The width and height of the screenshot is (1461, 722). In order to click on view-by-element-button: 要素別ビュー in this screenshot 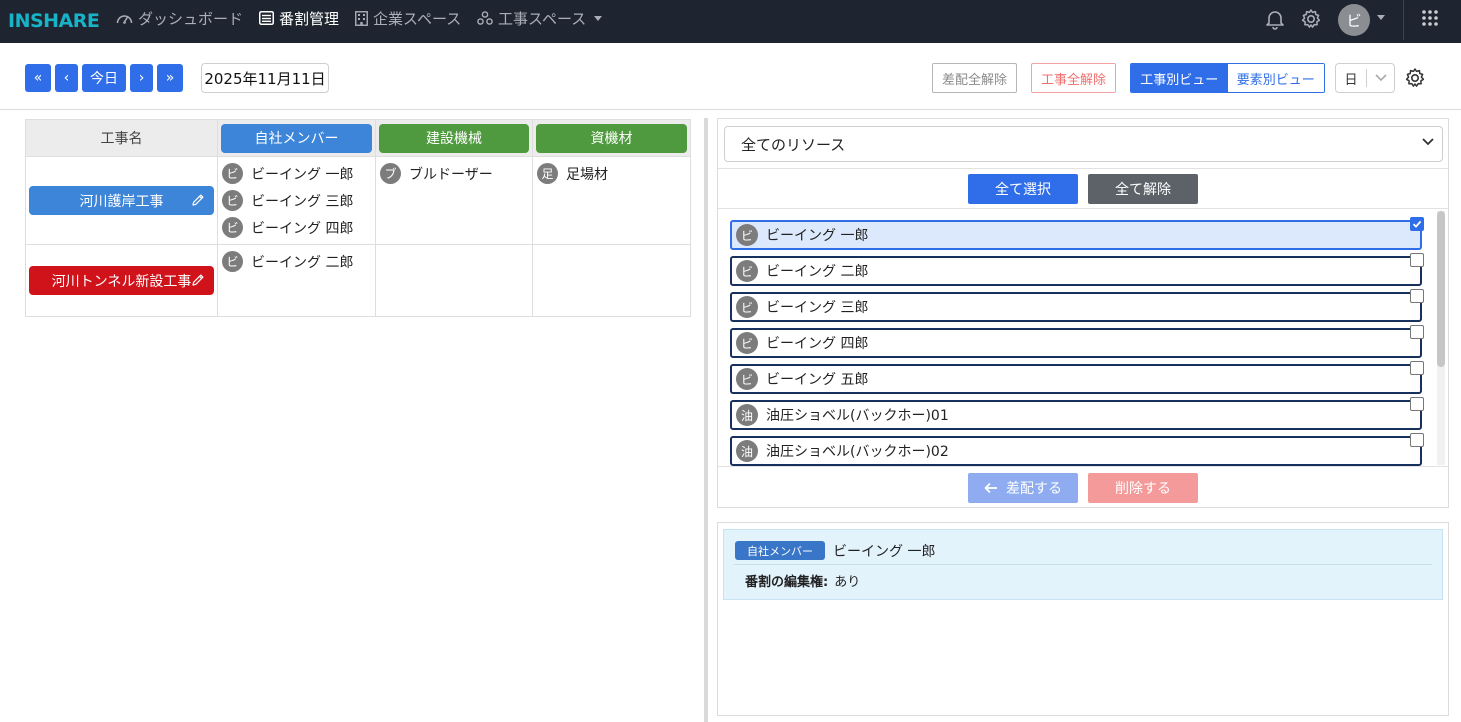, I will do `click(1275, 78)`.